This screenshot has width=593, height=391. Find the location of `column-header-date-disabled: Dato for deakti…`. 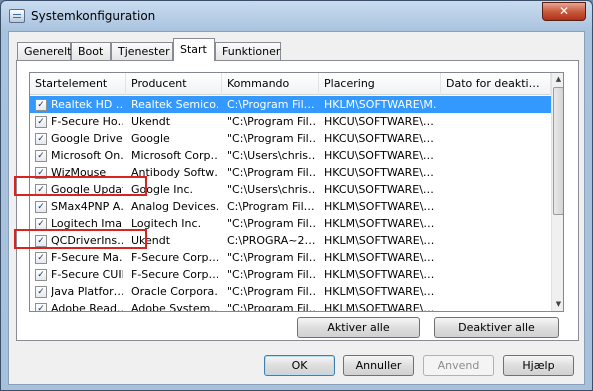

column-header-date-disabled: Dato for deakti… is located at coordinates (496, 84).